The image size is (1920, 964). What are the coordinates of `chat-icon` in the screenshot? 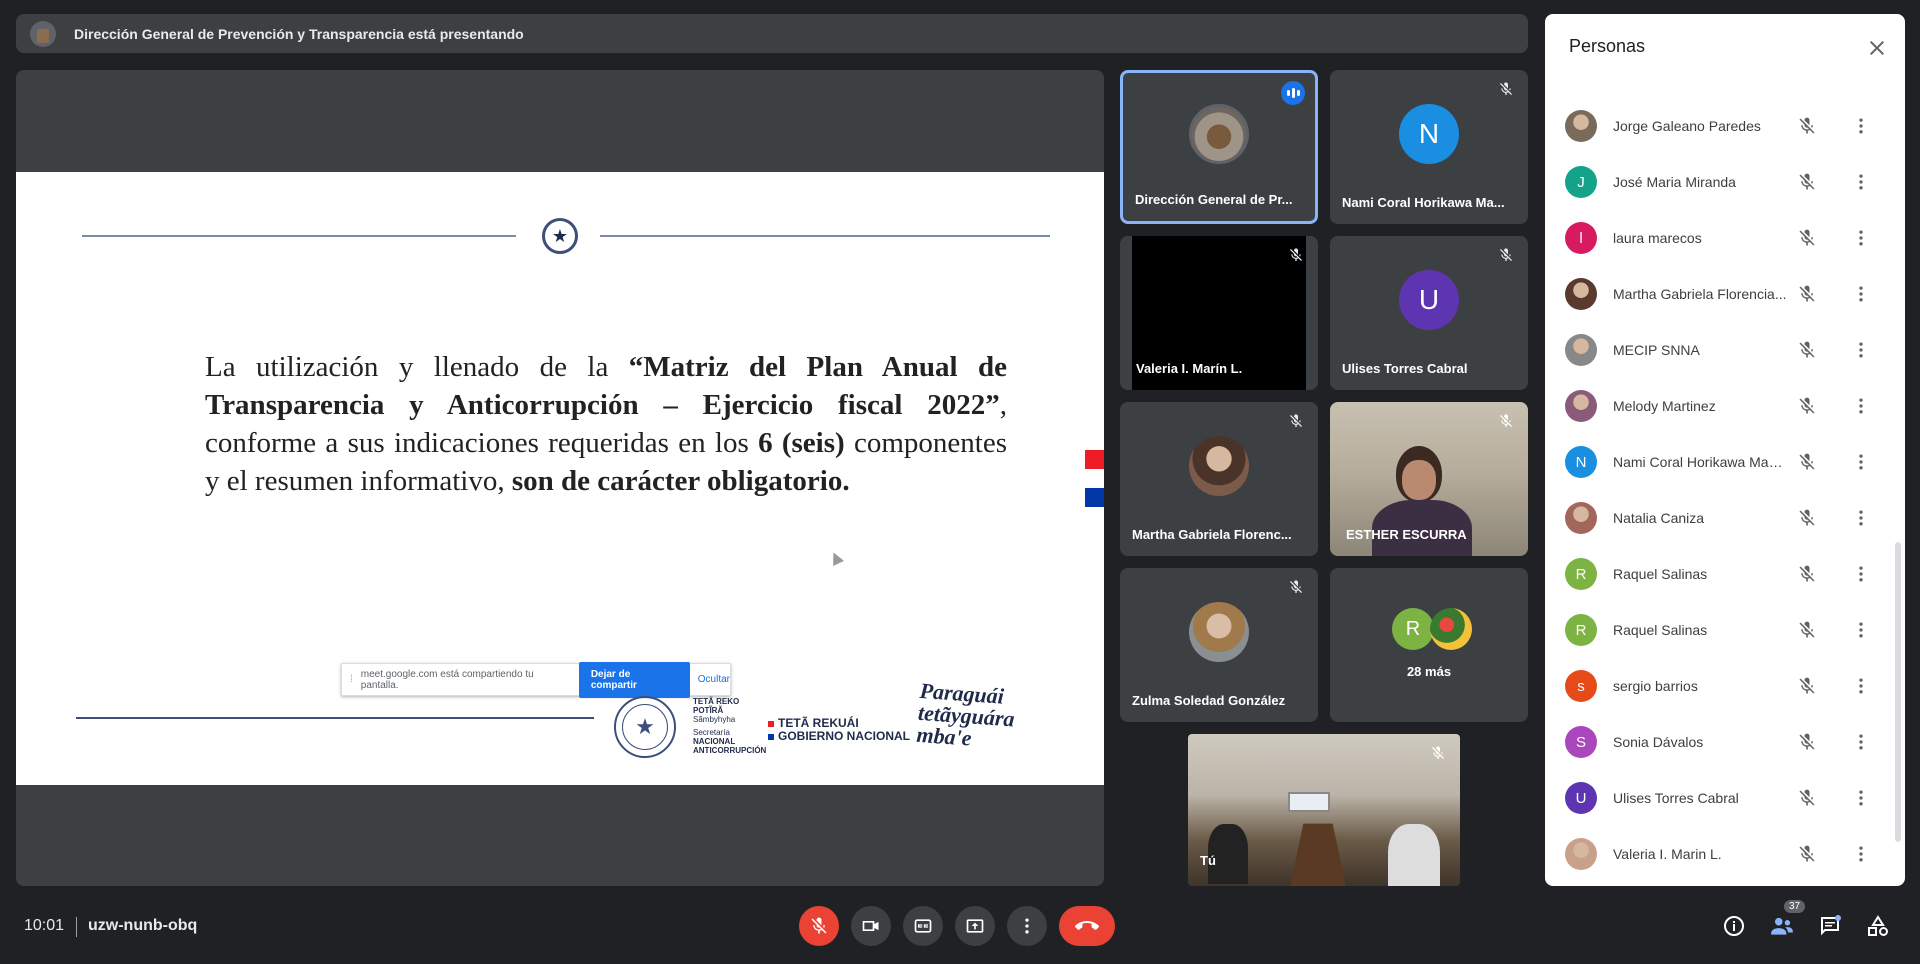 It's located at (1831, 925).